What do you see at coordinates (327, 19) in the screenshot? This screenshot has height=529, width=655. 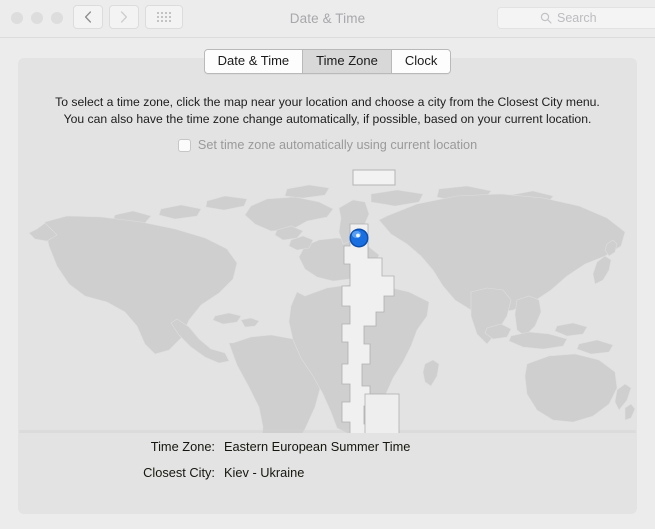 I see `window-titlebar: Date & Time Search` at bounding box center [327, 19].